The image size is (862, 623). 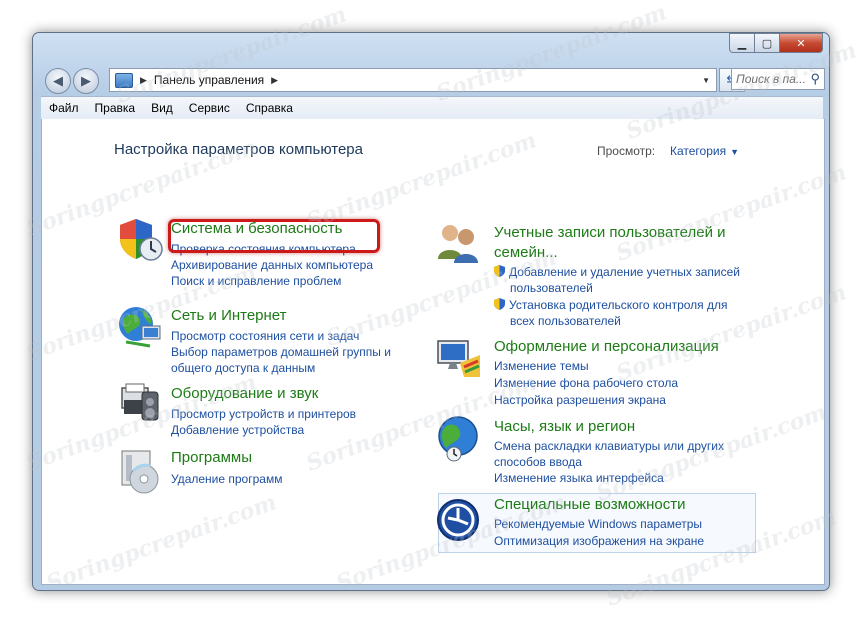 I want to click on menu-tools: Сервис, so click(x=209, y=108).